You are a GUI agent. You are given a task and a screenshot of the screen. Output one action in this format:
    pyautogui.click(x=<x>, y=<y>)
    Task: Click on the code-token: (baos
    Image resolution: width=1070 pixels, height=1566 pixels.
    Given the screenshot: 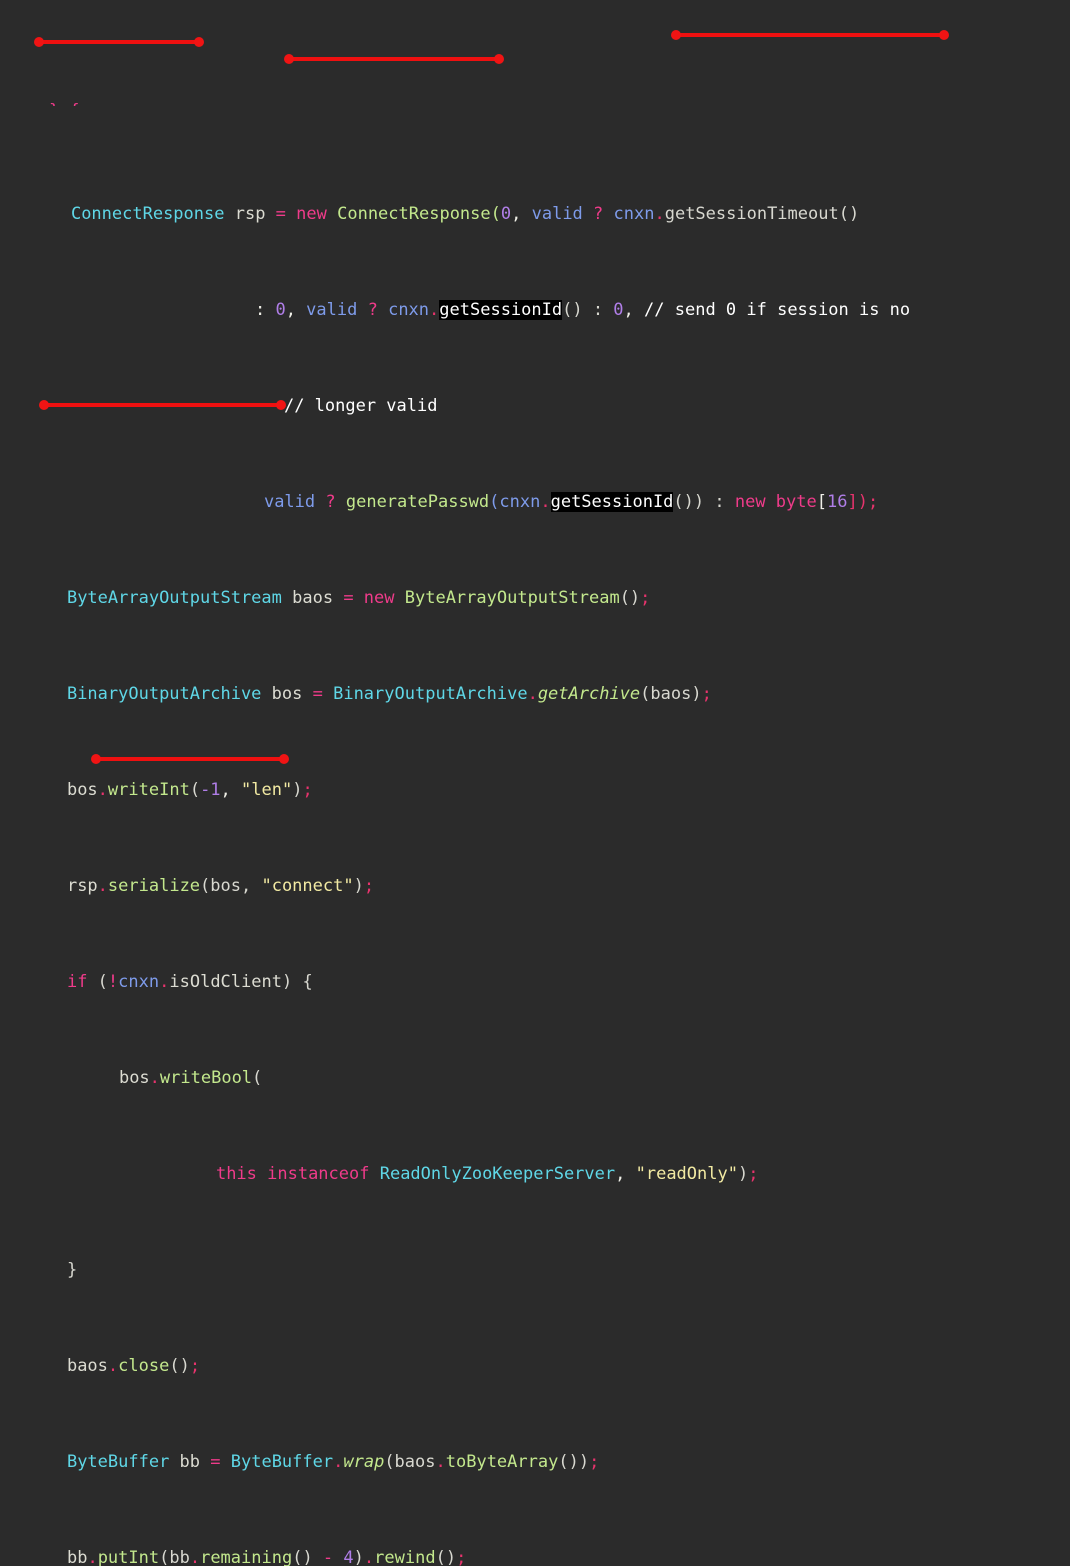 What is the action you would take?
    pyautogui.click(x=410, y=1462)
    